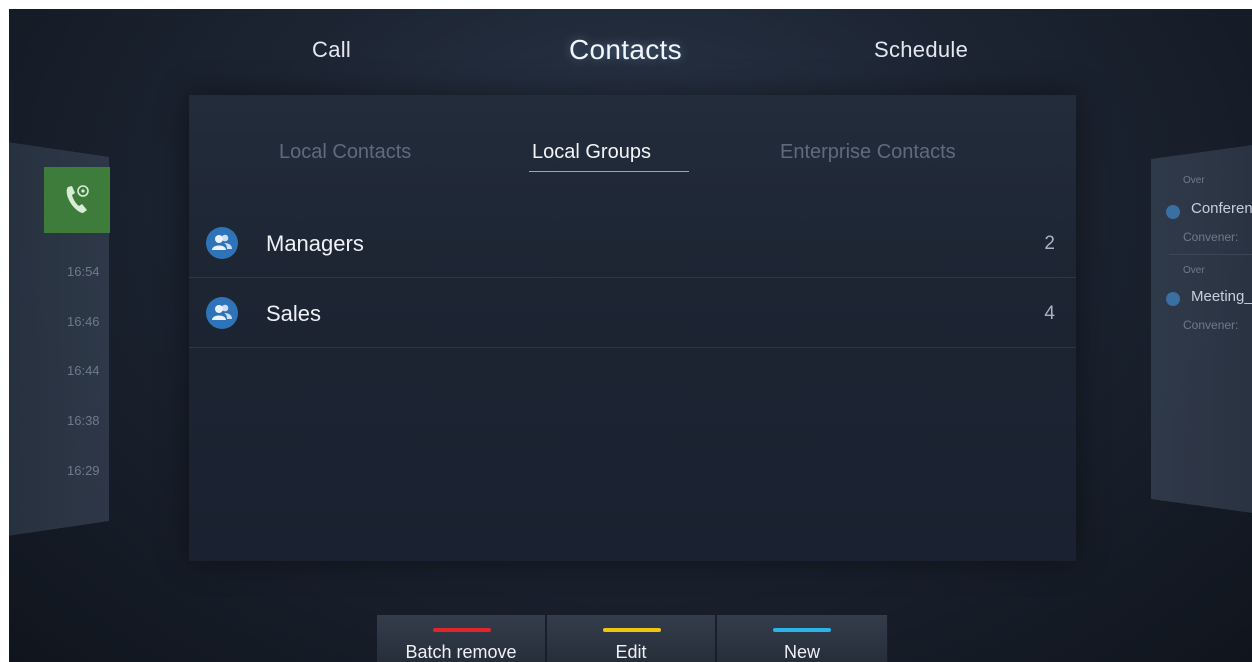 The height and width of the screenshot is (662, 1252). I want to click on yellow-key-indicator, so click(632, 630).